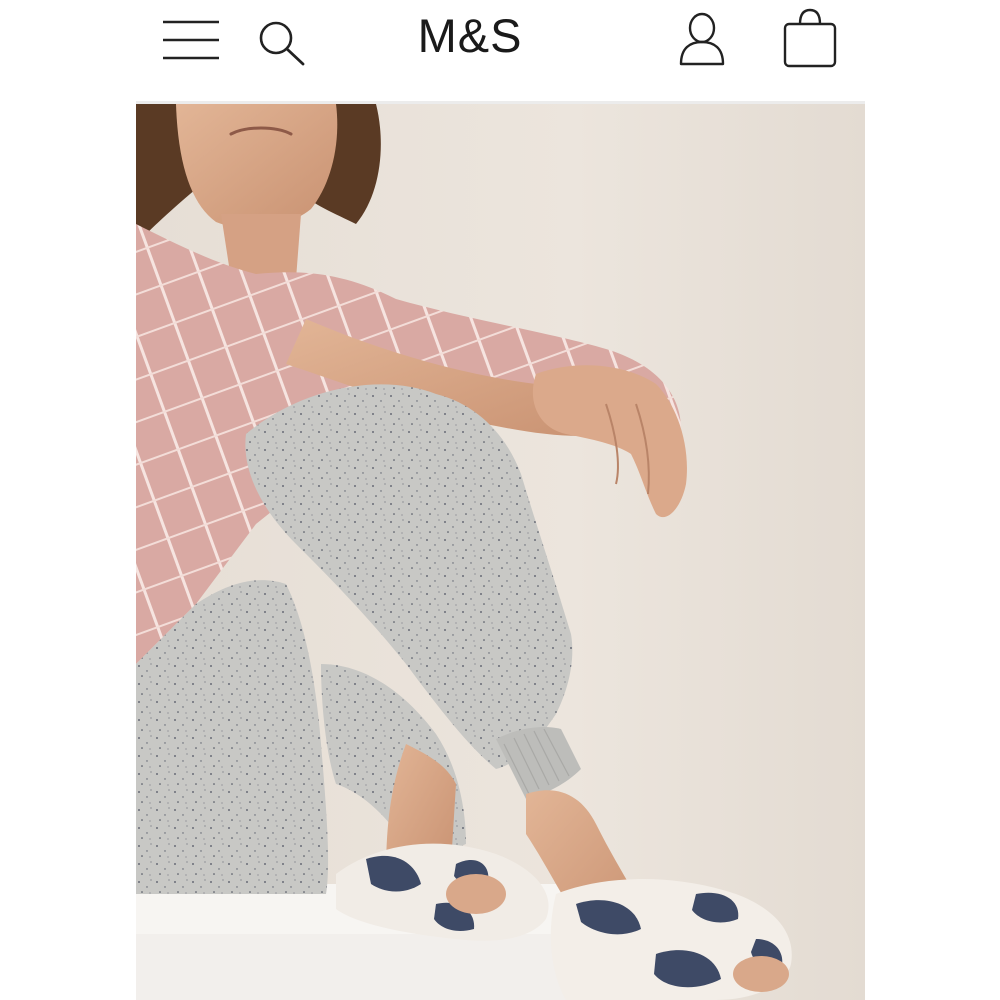  I want to click on search-button, so click(282, 43).